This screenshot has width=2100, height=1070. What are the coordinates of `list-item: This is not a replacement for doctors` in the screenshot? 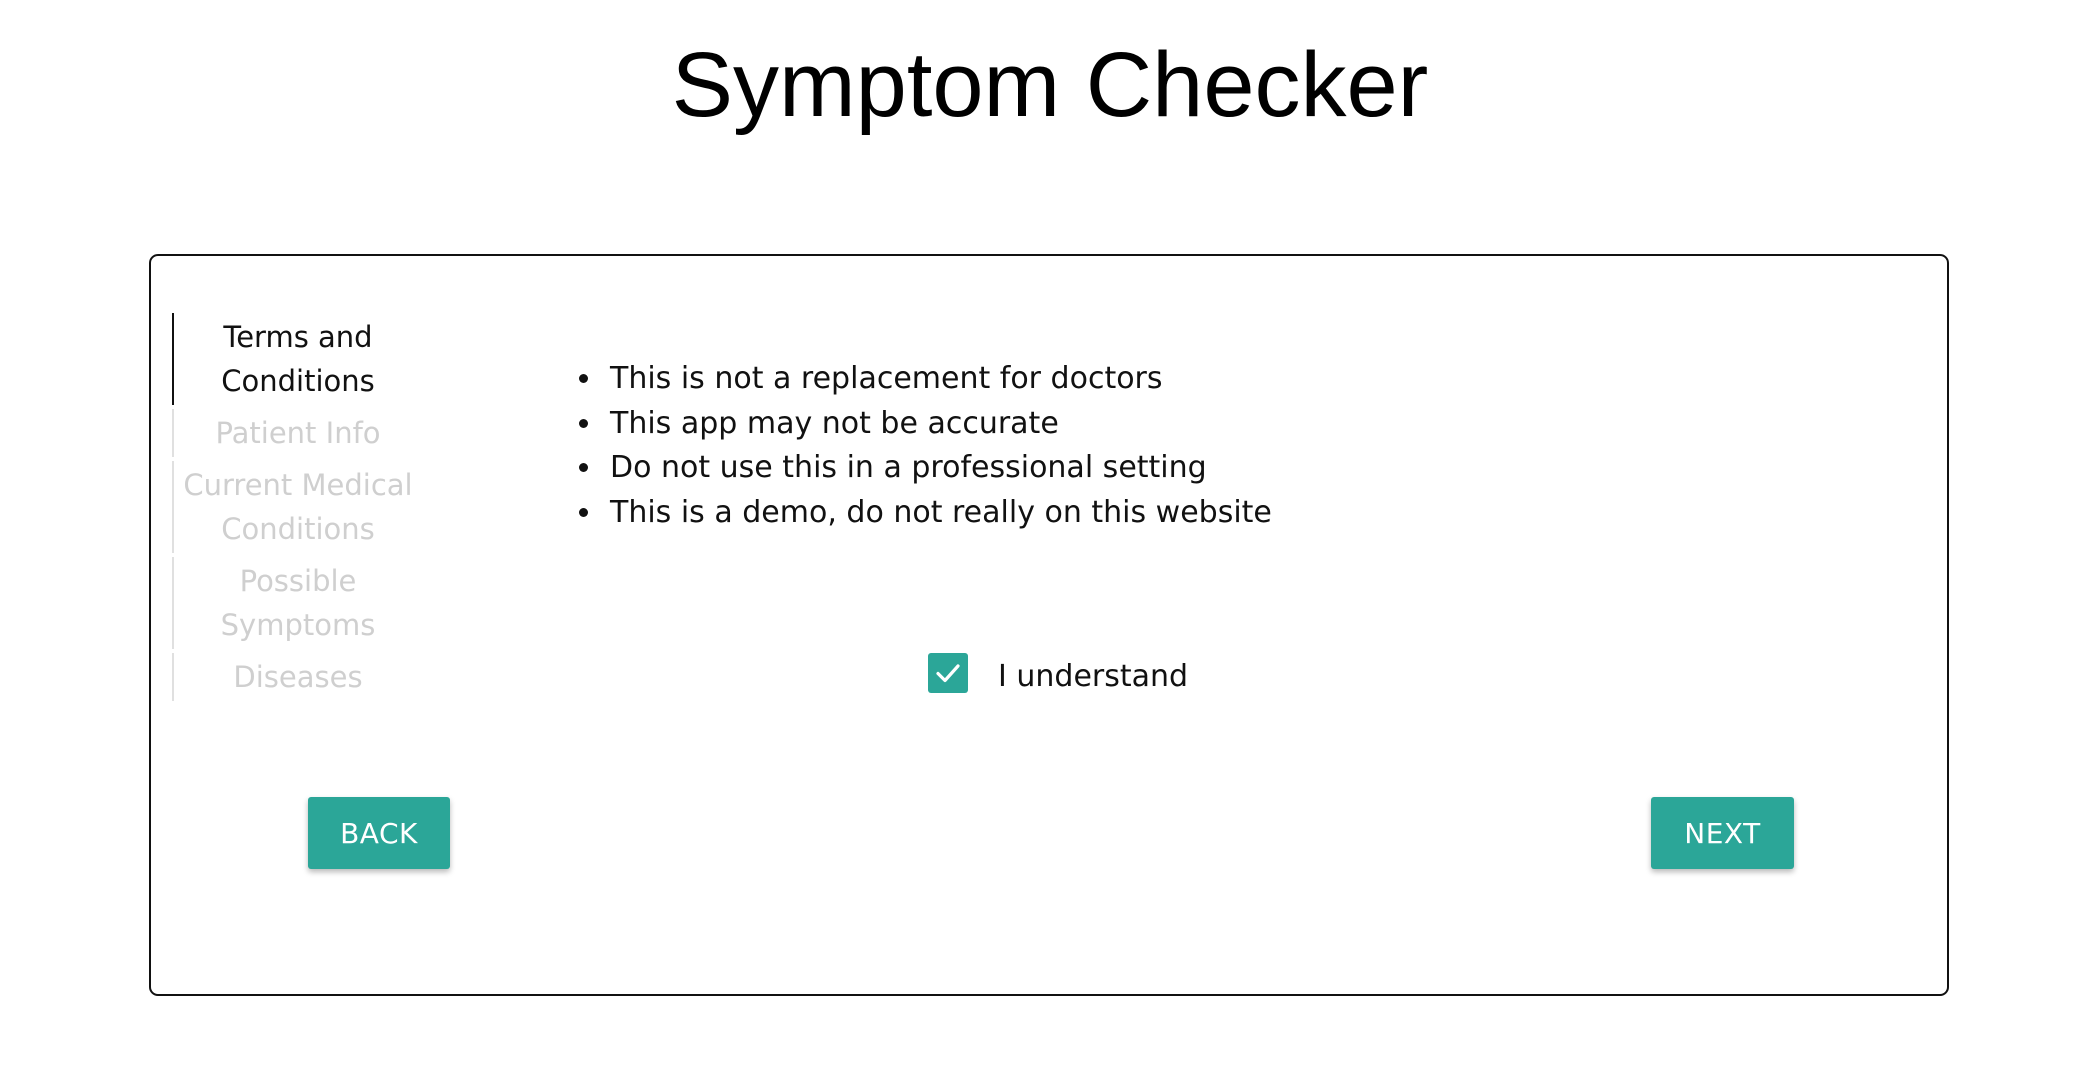 It's located at (938, 379).